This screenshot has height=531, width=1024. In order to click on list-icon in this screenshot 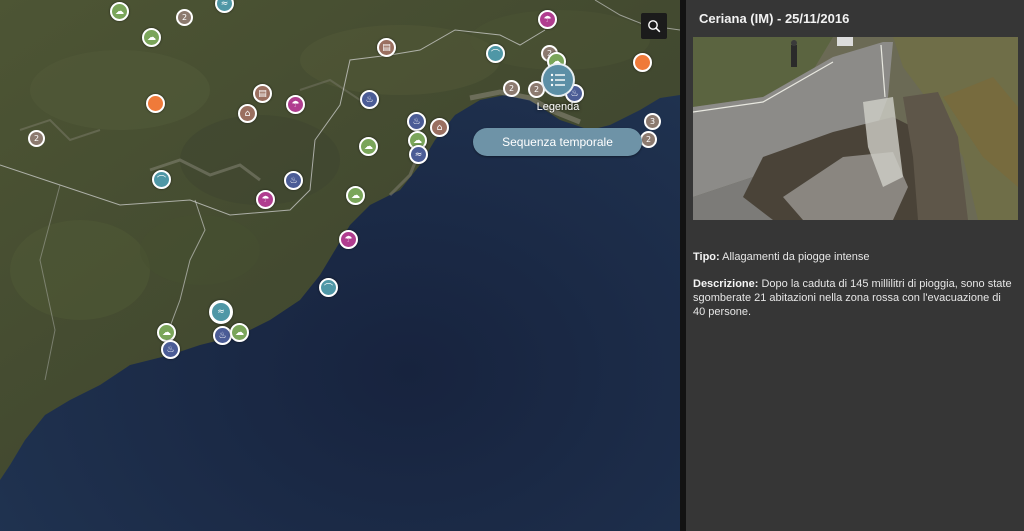, I will do `click(557, 80)`.